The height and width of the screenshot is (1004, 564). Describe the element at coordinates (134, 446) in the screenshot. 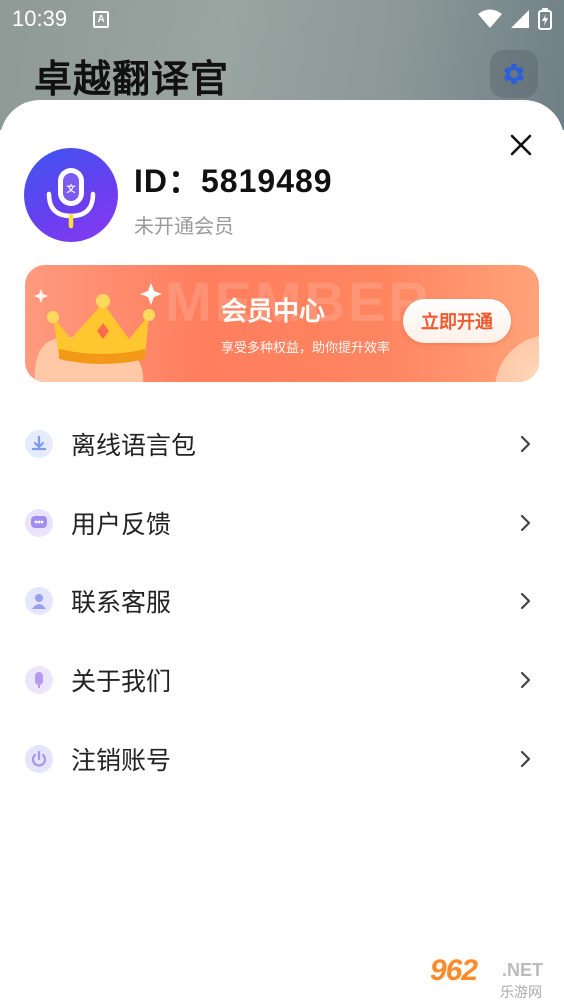

I see `menu-item-label: 离线语言包` at that location.